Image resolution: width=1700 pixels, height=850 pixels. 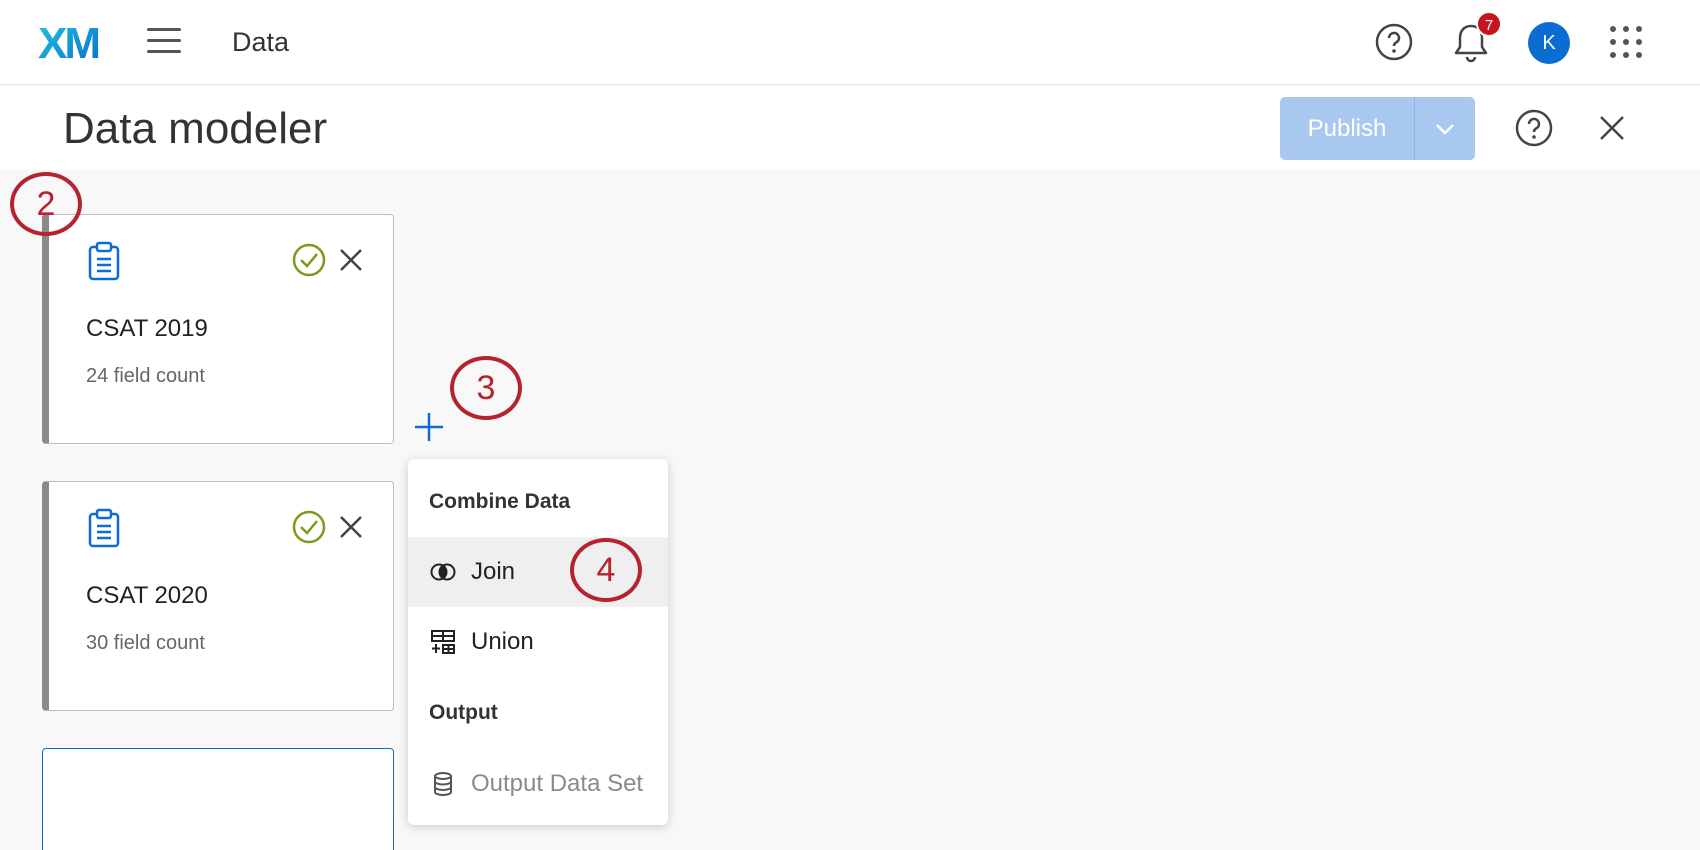 What do you see at coordinates (557, 783) in the screenshot?
I see `menu-item-label: Output Data Set` at bounding box center [557, 783].